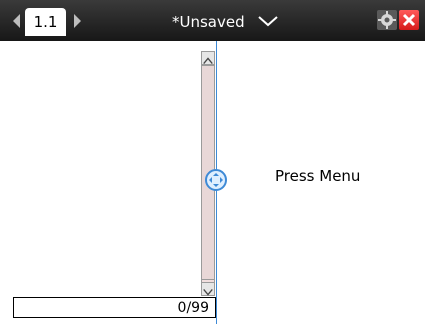  I want to click on move-handle-icon, so click(216, 180).